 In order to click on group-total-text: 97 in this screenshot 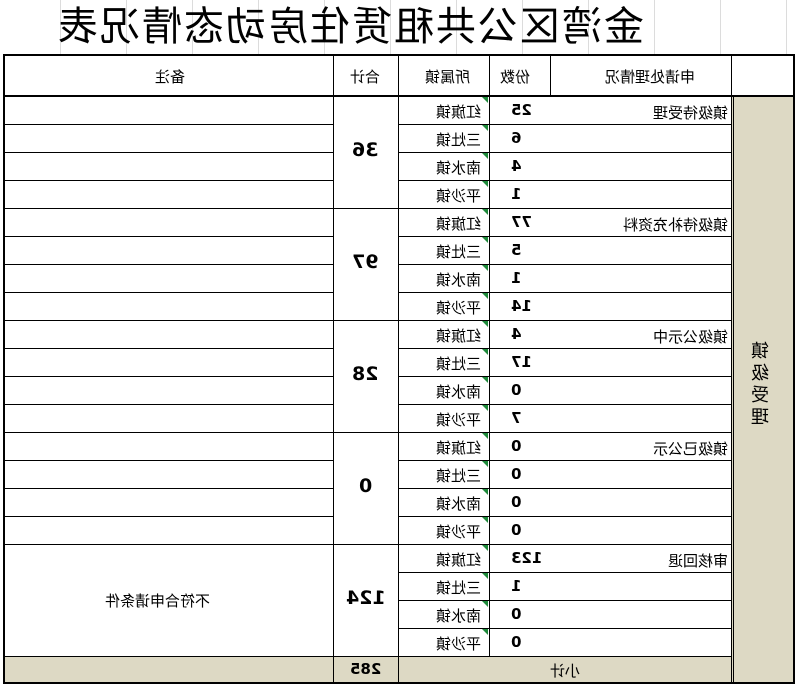, I will do `click(365, 262)`.